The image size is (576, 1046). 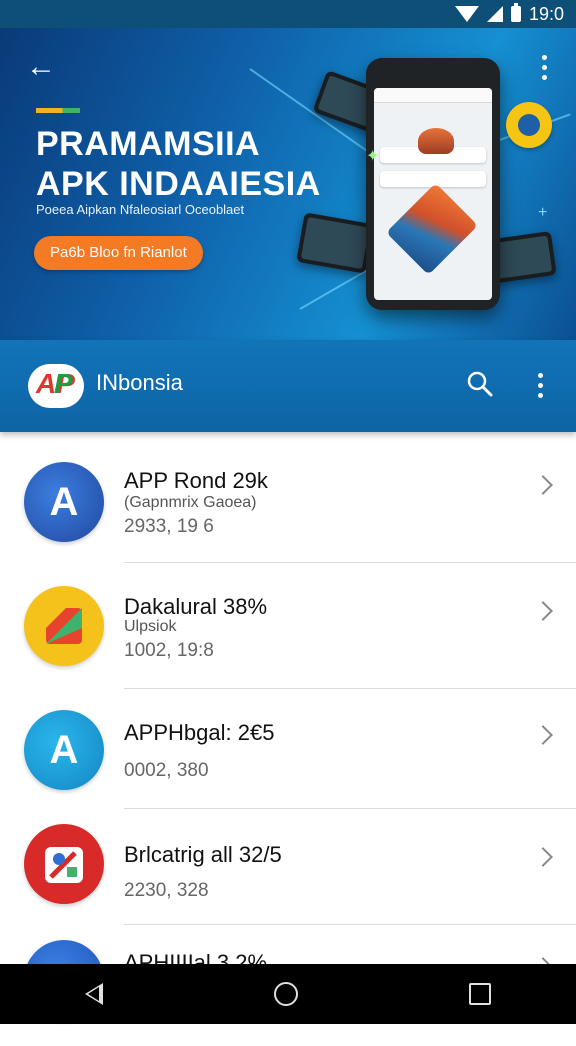 I want to click on hero-title-line2: APK INDAAIESIA, so click(x=178, y=184).